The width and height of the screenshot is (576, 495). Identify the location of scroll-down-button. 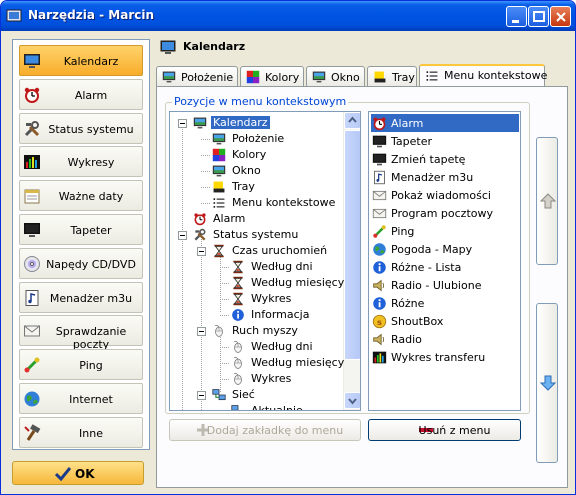
(352, 400).